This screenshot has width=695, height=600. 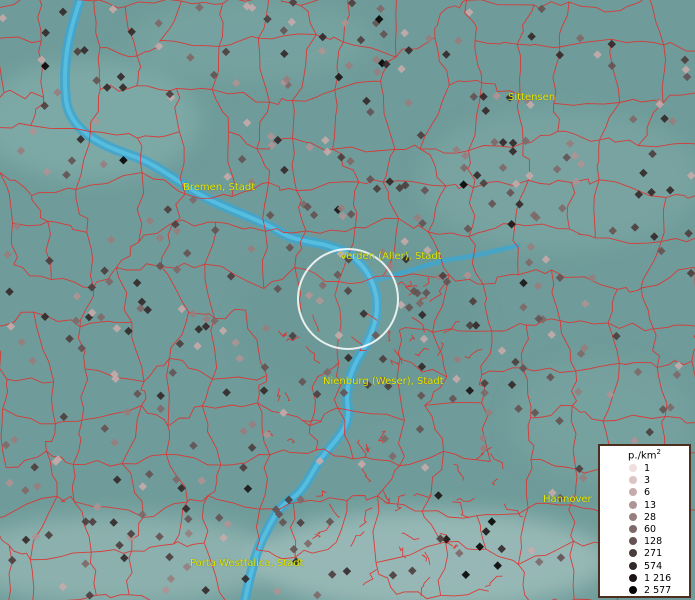 I want to click on legend-label: 13, so click(x=650, y=505).